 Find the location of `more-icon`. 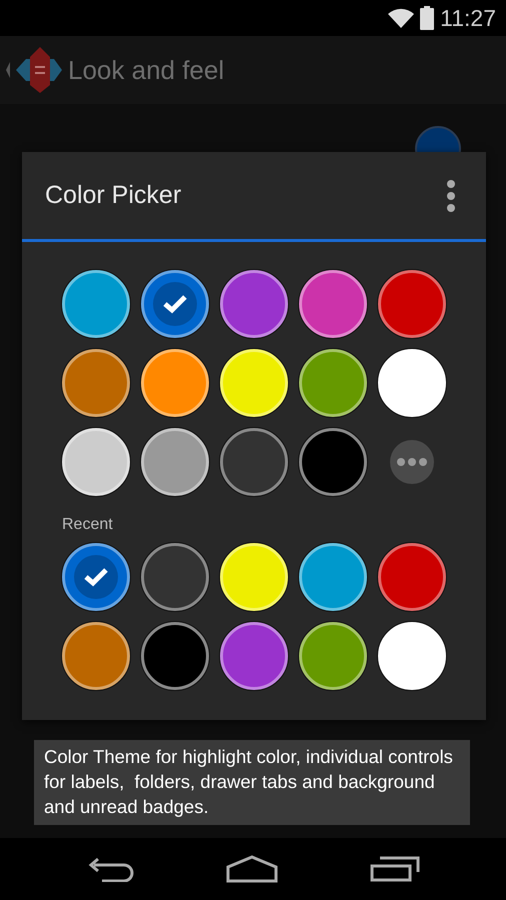

more-icon is located at coordinates (412, 462).